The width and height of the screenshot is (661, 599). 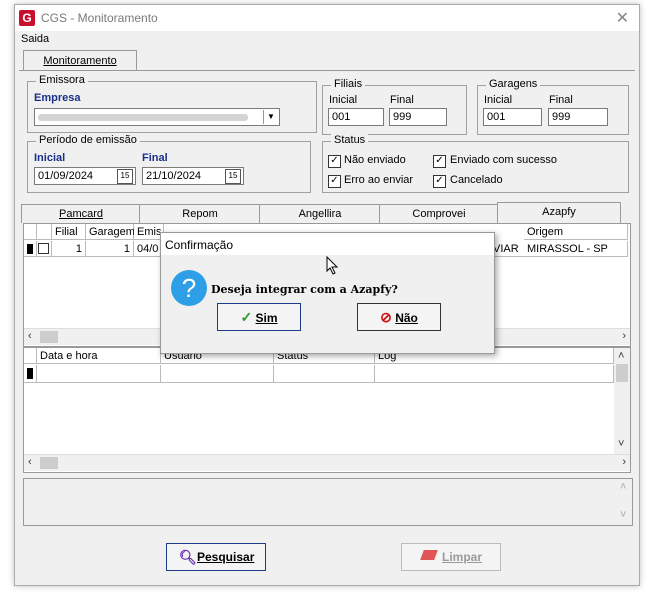 What do you see at coordinates (226, 557) in the screenshot?
I see `pesquisar-label: Pesquisar` at bounding box center [226, 557].